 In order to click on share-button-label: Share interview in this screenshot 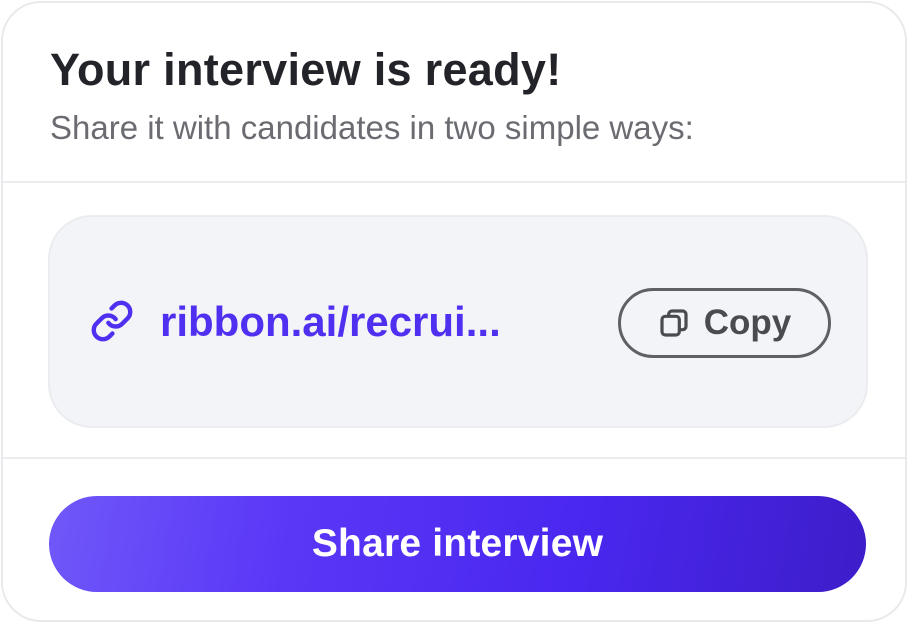, I will do `click(457, 543)`.